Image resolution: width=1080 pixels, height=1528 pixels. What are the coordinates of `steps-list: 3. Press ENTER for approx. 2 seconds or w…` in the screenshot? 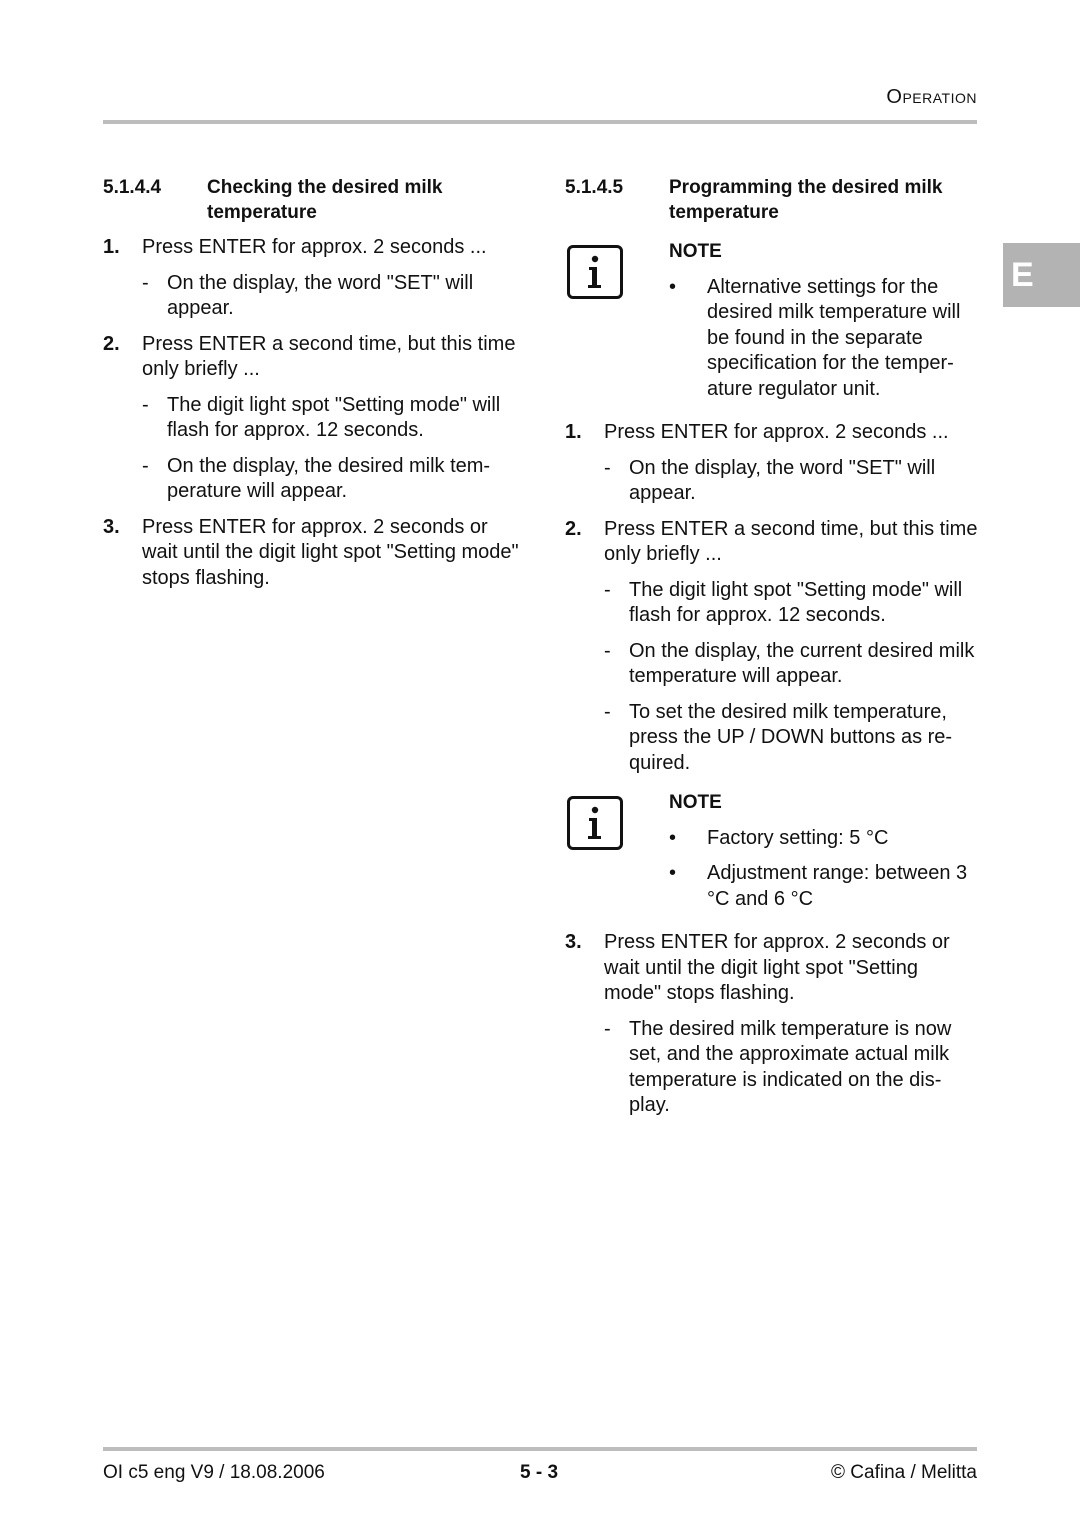 It's located at (772, 1024).